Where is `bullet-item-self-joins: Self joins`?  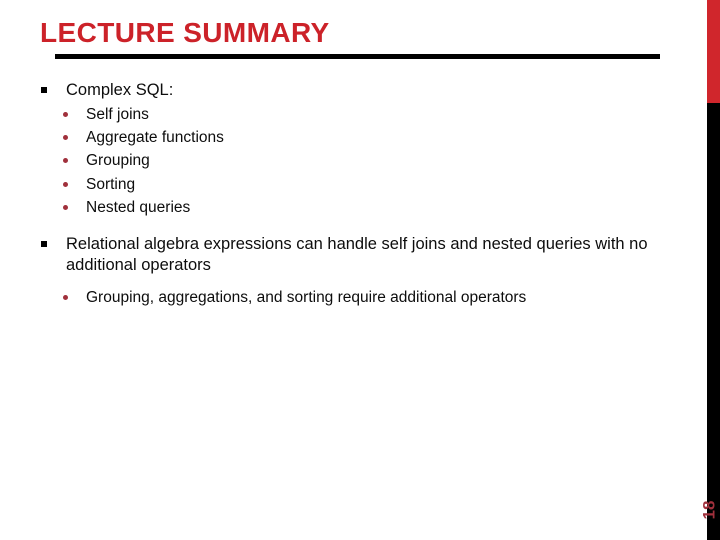
bullet-item-self-joins: Self joins is located at coordinates (362, 115).